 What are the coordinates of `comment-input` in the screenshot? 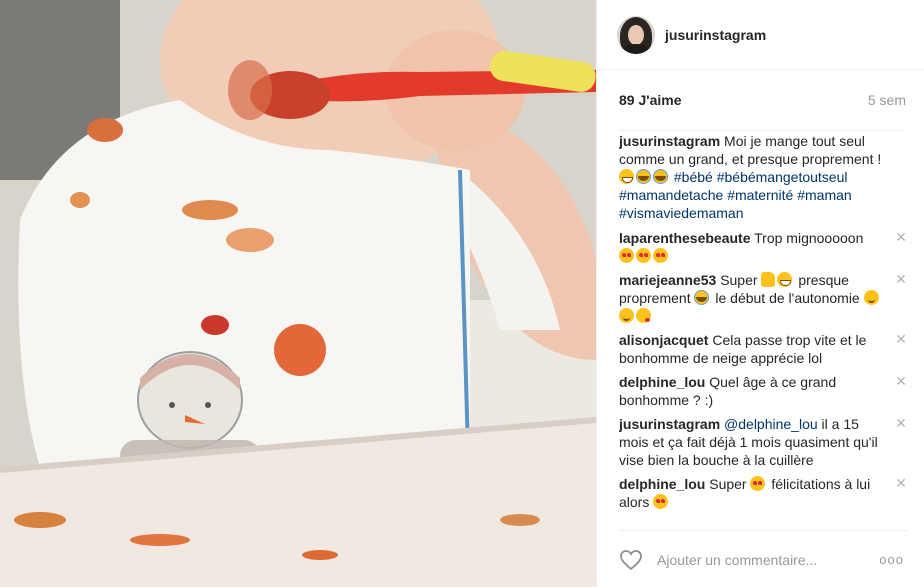 It's located at (767, 559).